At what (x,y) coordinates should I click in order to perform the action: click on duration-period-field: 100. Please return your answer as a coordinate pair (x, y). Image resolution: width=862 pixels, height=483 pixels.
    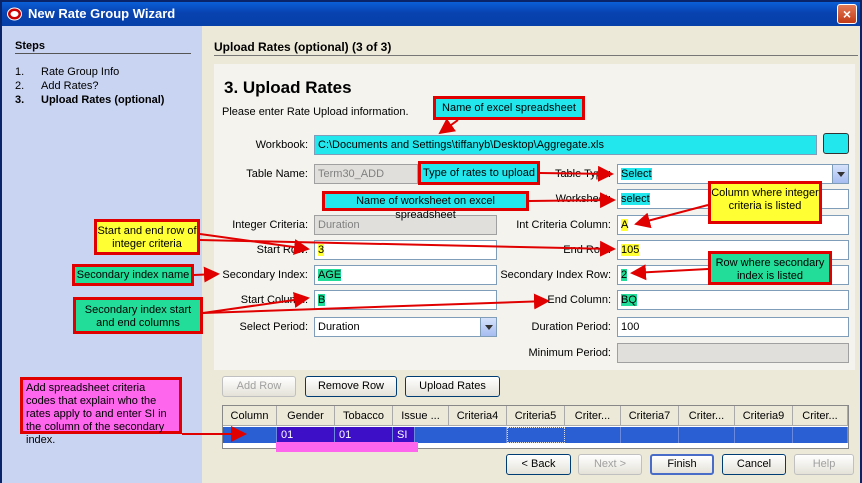
    Looking at the image, I should click on (733, 327).